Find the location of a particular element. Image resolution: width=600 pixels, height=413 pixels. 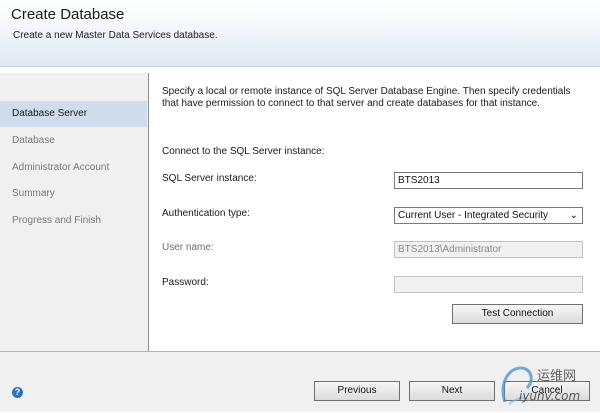

auth-type-select: Current User - Integrated Security ⌄ is located at coordinates (488, 215).